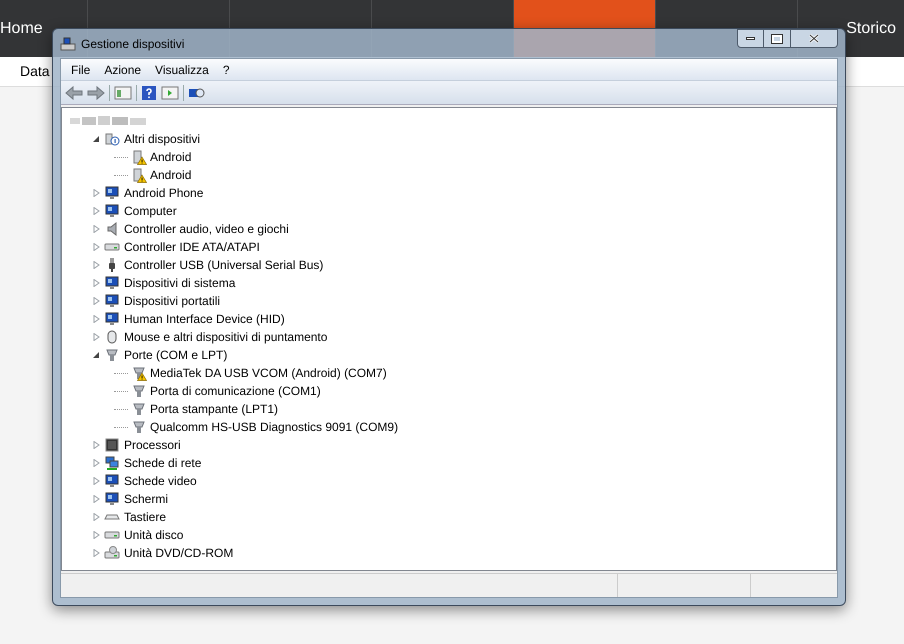 The width and height of the screenshot is (904, 644). What do you see at coordinates (777, 38) in the screenshot?
I see `maximize-button` at bounding box center [777, 38].